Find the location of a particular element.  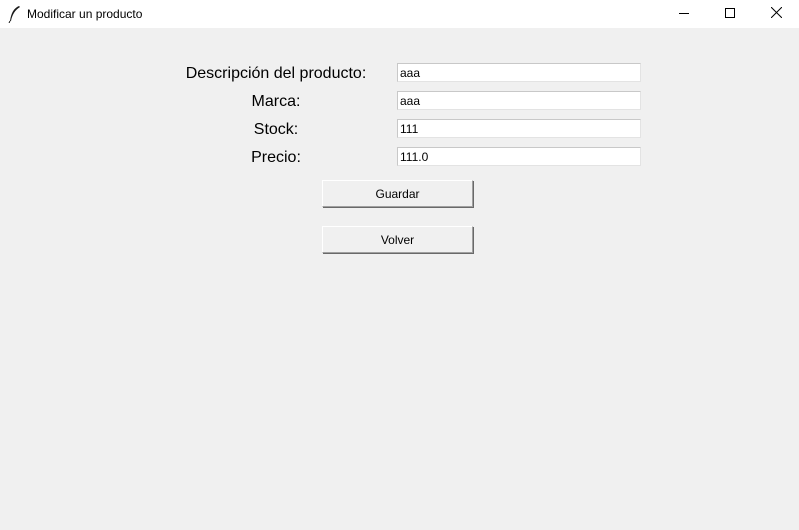

stock-input is located at coordinates (519, 128).